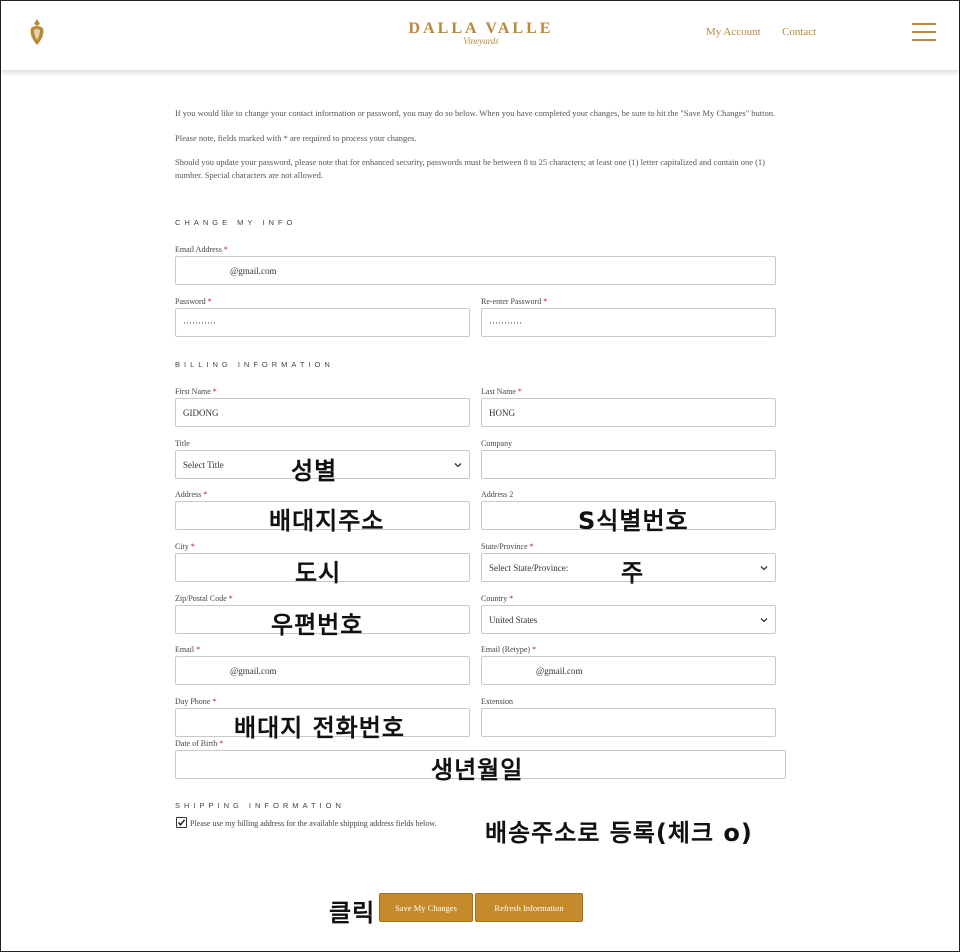 This screenshot has height=952, width=960. What do you see at coordinates (497, 494) in the screenshot?
I see `address2-label: Address 2` at bounding box center [497, 494].